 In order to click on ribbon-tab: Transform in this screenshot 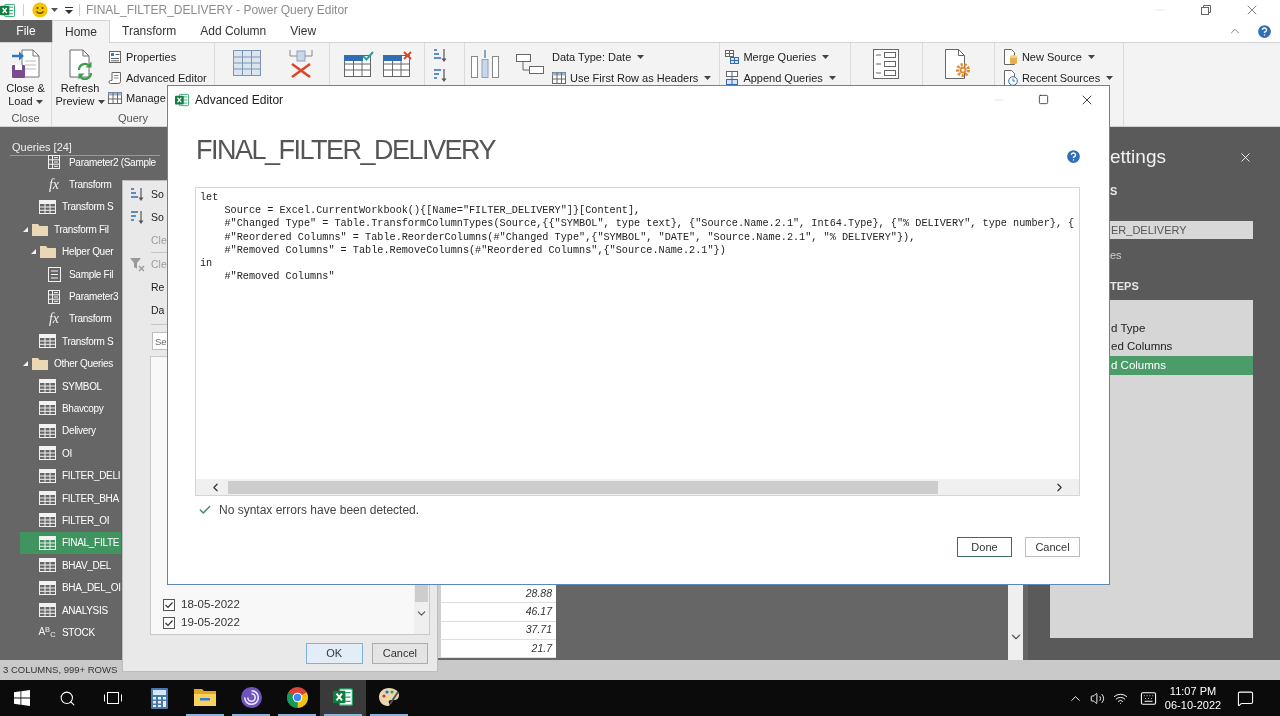, I will do `click(149, 31)`.